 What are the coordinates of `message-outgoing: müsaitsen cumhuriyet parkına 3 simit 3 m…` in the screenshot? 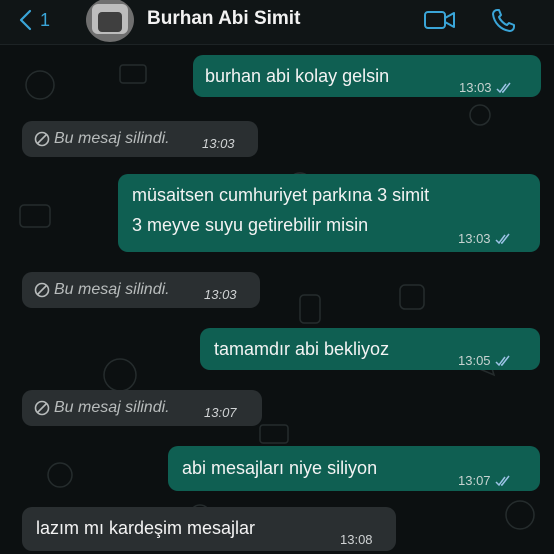 It's located at (329, 213).